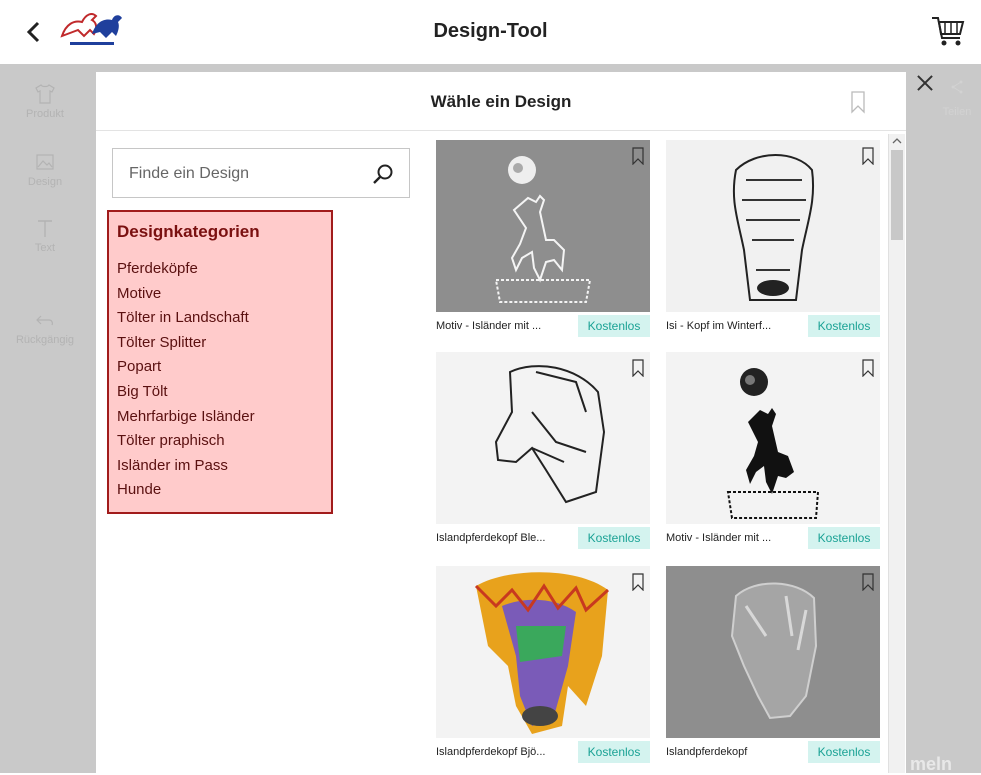  Describe the element at coordinates (186, 294) in the screenshot. I see `category-item: Motive` at that location.